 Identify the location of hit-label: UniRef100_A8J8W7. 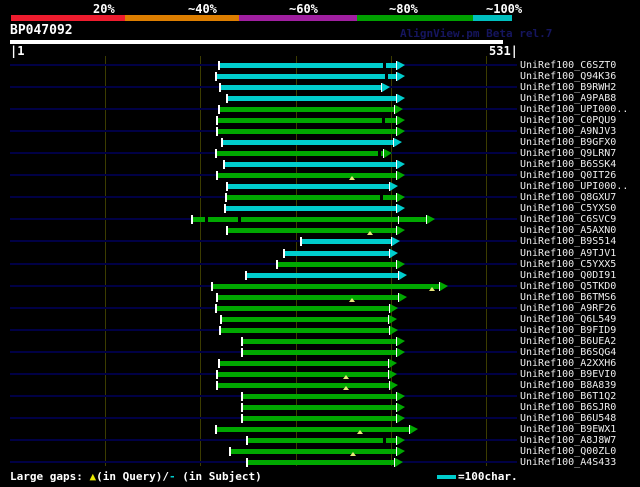
(568, 441).